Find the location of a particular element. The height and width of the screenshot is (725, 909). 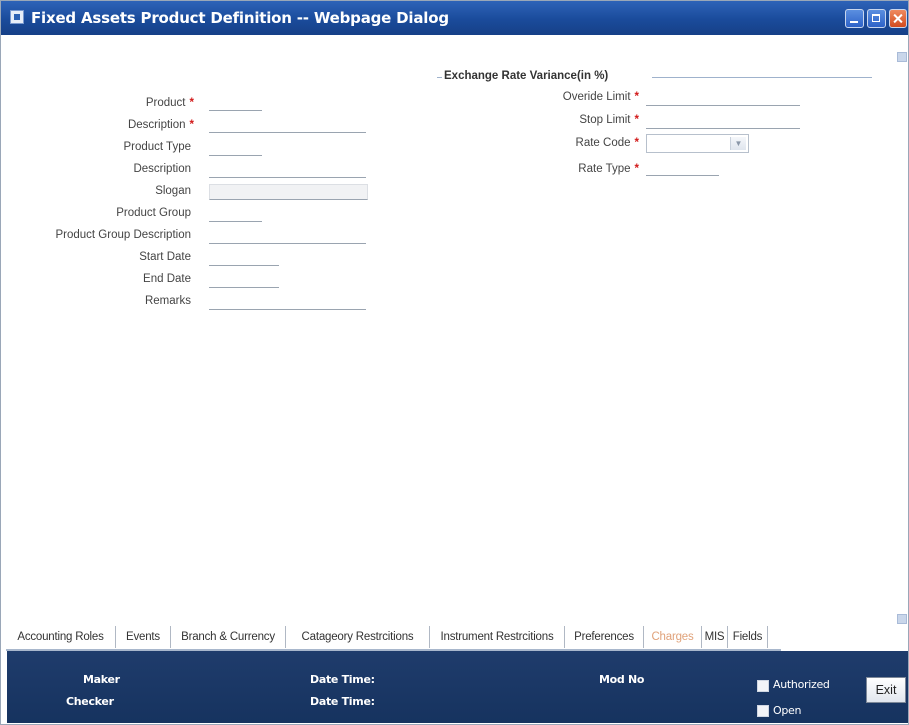

product-type-input is located at coordinates (235, 149).